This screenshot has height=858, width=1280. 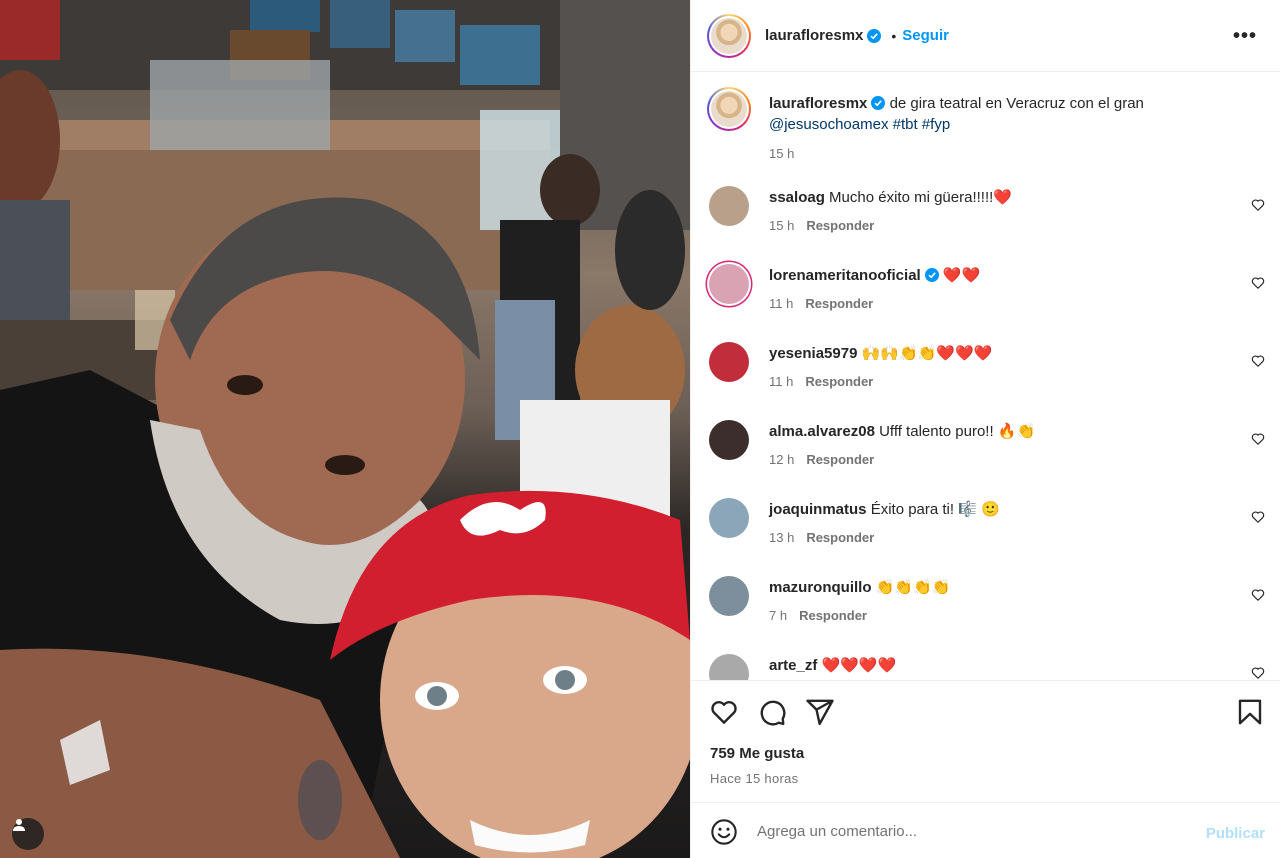 What do you see at coordinates (724, 712) in the screenshot?
I see `heart-icon` at bounding box center [724, 712].